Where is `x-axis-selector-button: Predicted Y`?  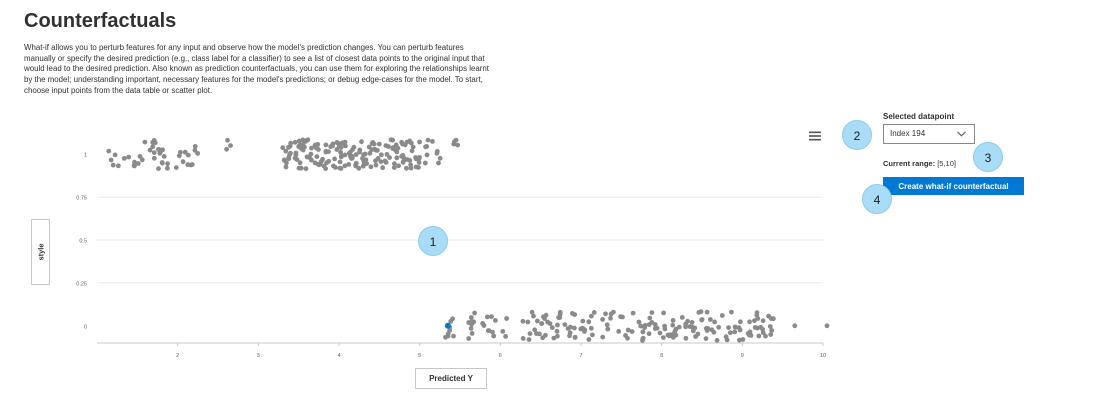
x-axis-selector-button: Predicted Y is located at coordinates (451, 378).